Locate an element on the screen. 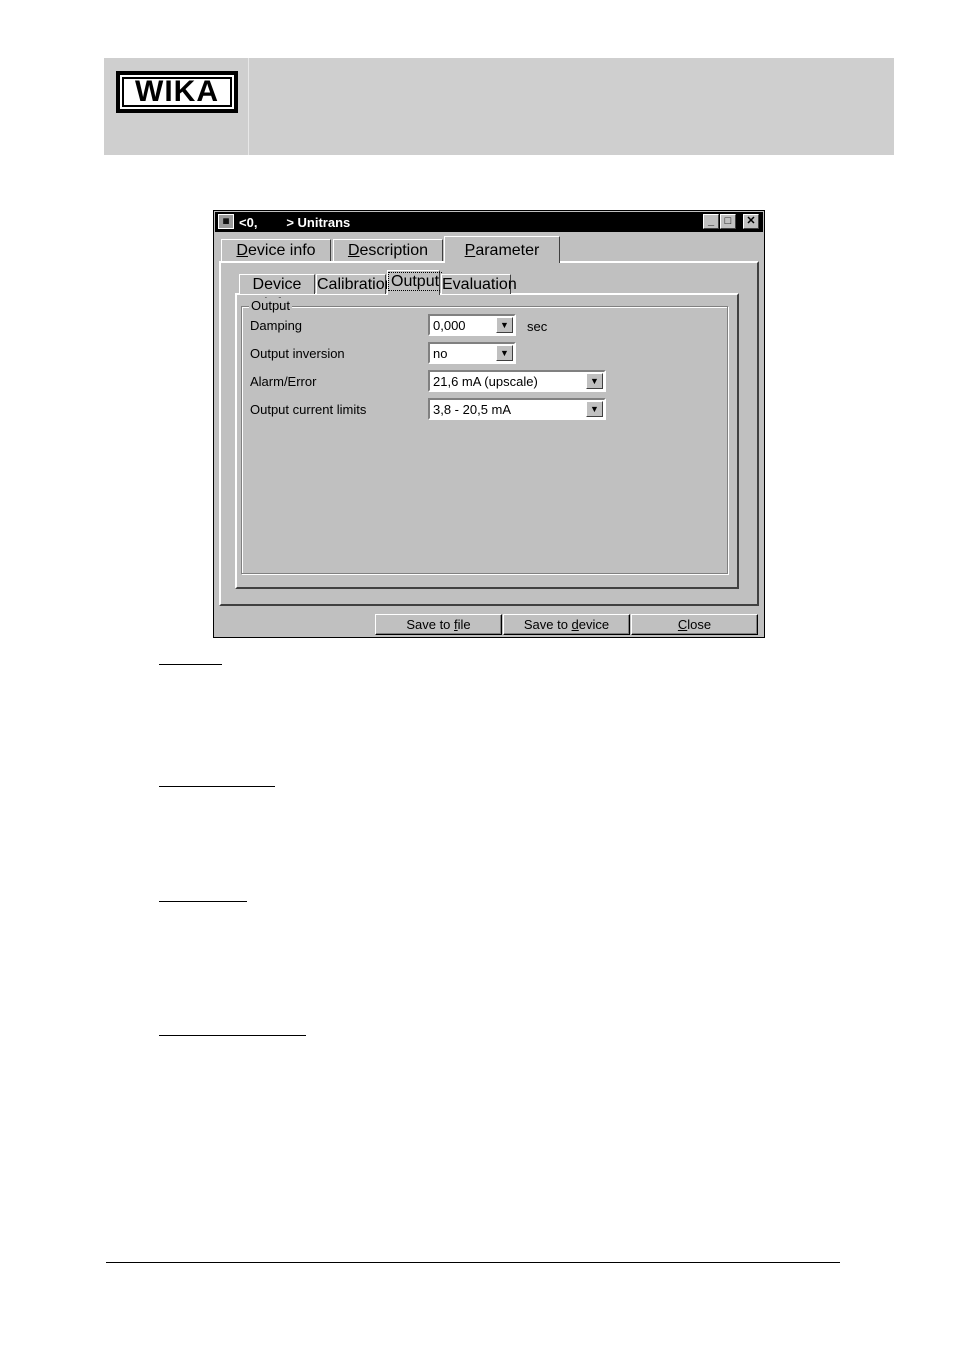 The width and height of the screenshot is (954, 1350). subtab-evaluation: Evaluation is located at coordinates (479, 284).